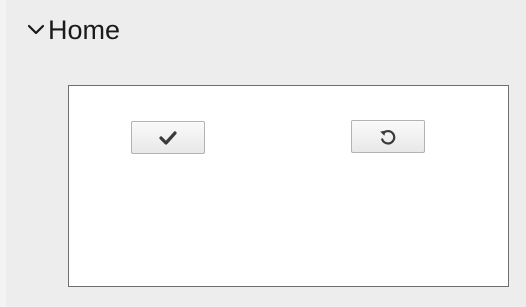 The height and width of the screenshot is (307, 526). What do you see at coordinates (84, 29) in the screenshot?
I see `section-title: Home` at bounding box center [84, 29].